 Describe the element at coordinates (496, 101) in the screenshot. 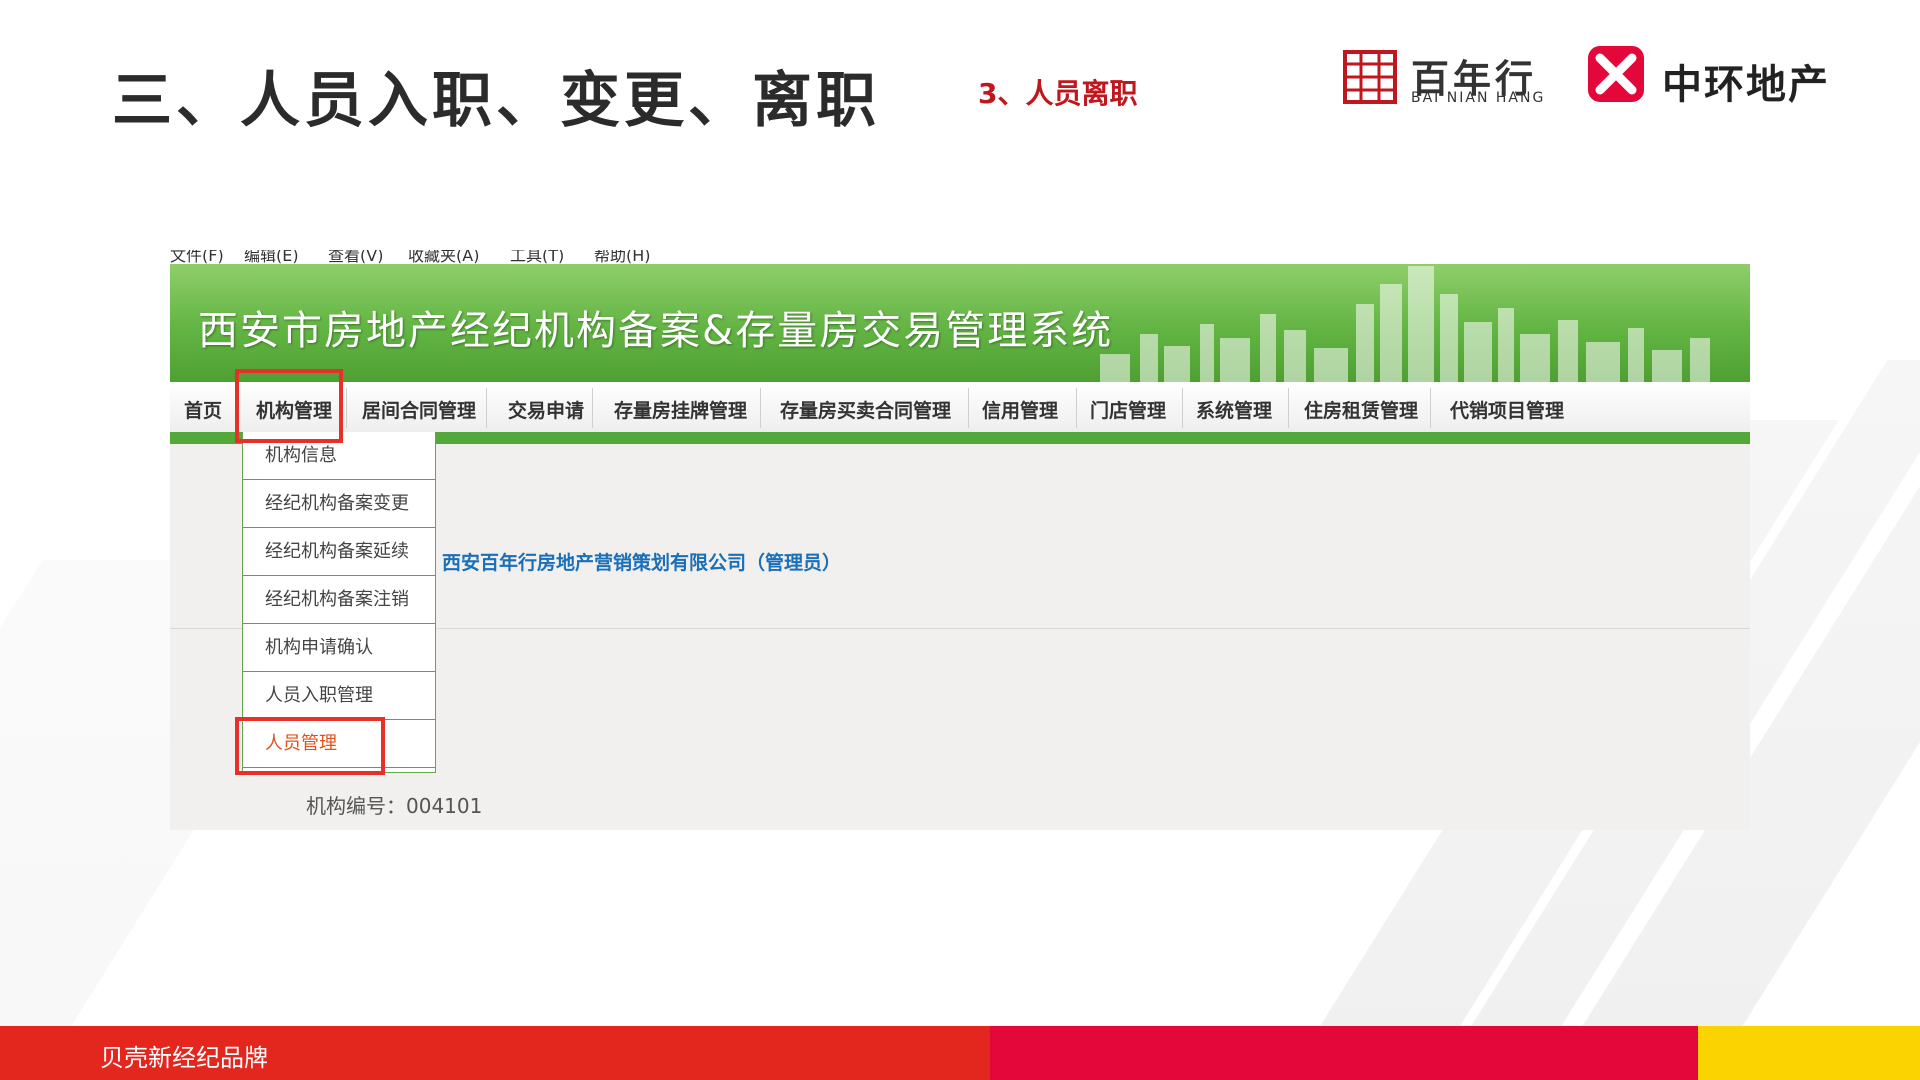

I see `slide-title: 三、人员入职、变更、离职` at that location.